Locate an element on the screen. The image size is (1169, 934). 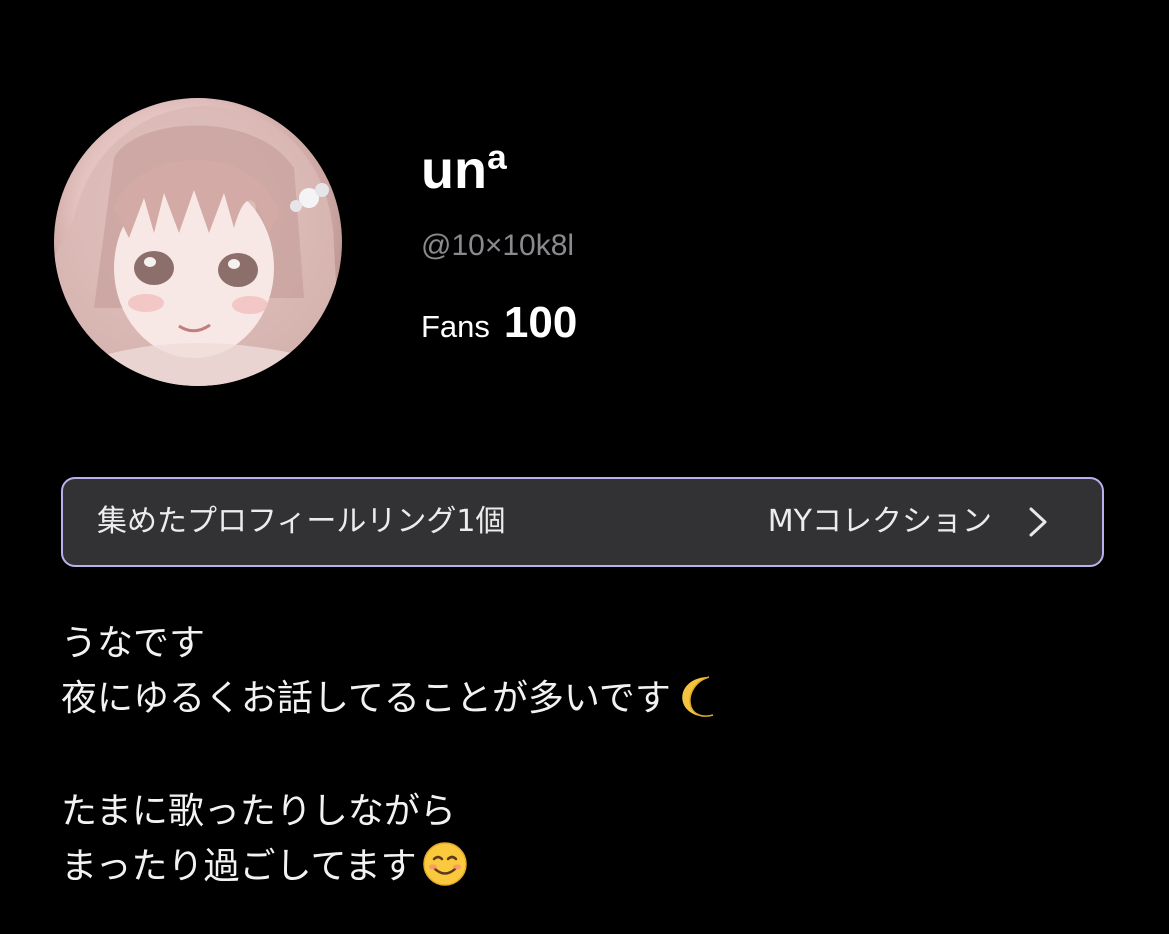
avatar is located at coordinates (198, 242).